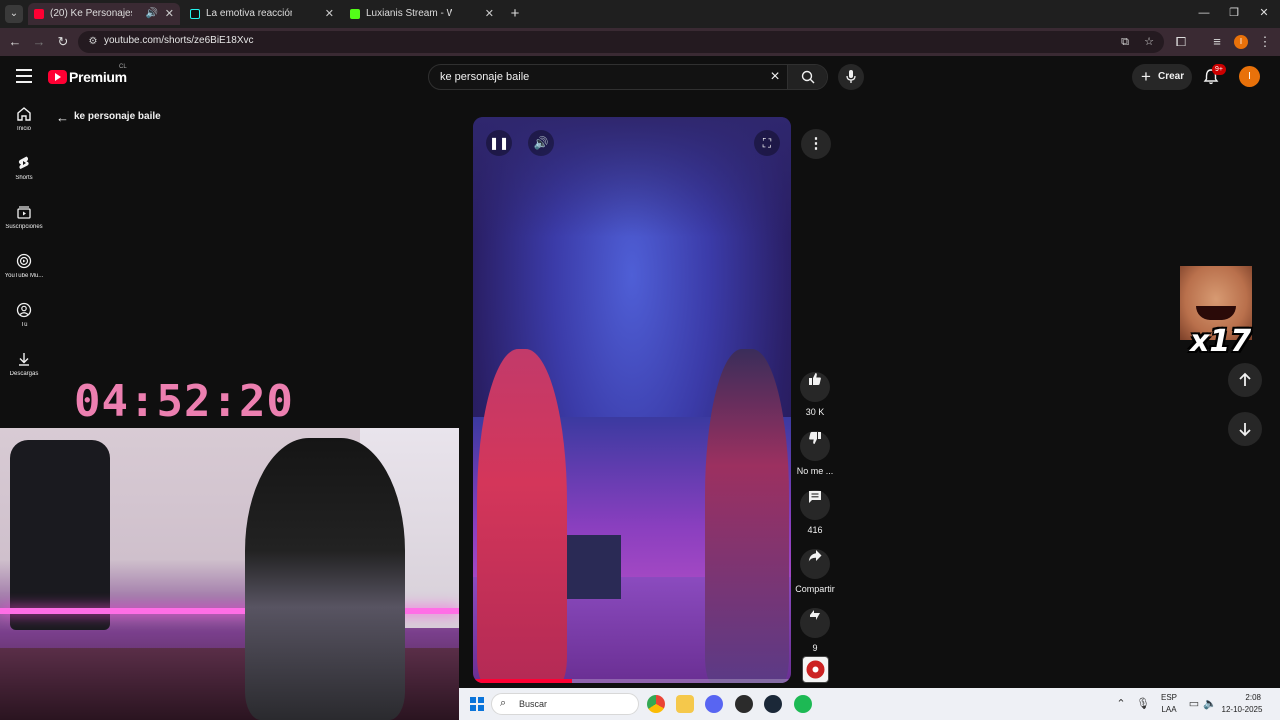  I want to click on account-avatar: I, so click(1249, 76).